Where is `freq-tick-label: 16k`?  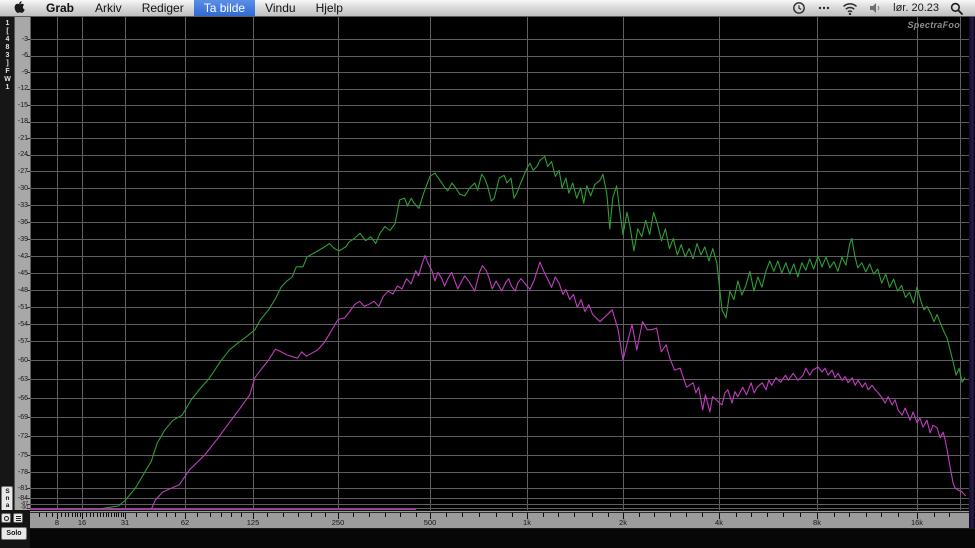 freq-tick-label: 16k is located at coordinates (917, 522).